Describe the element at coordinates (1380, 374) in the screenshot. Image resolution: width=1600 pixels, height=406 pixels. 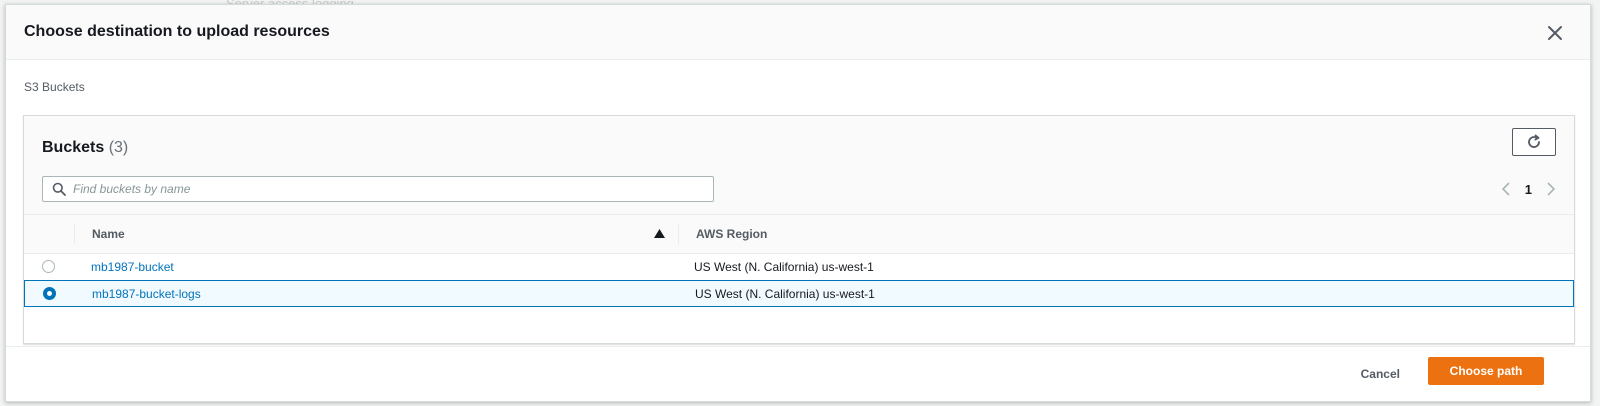
I see `cancel-button: Cancel` at that location.